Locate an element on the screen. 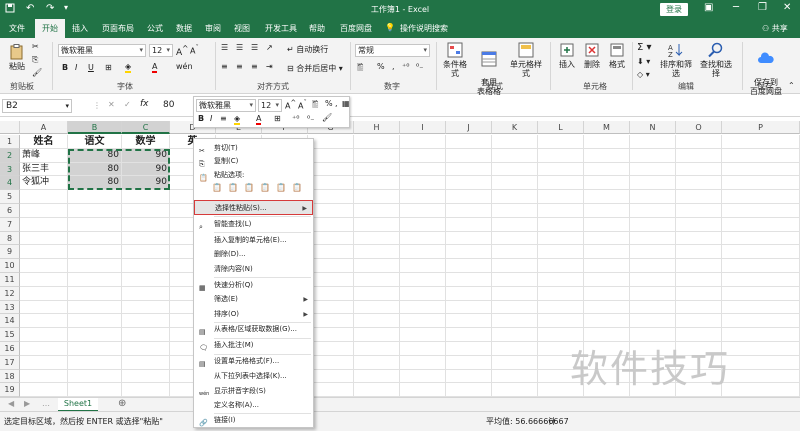  row-header: 2 is located at coordinates (10, 155).